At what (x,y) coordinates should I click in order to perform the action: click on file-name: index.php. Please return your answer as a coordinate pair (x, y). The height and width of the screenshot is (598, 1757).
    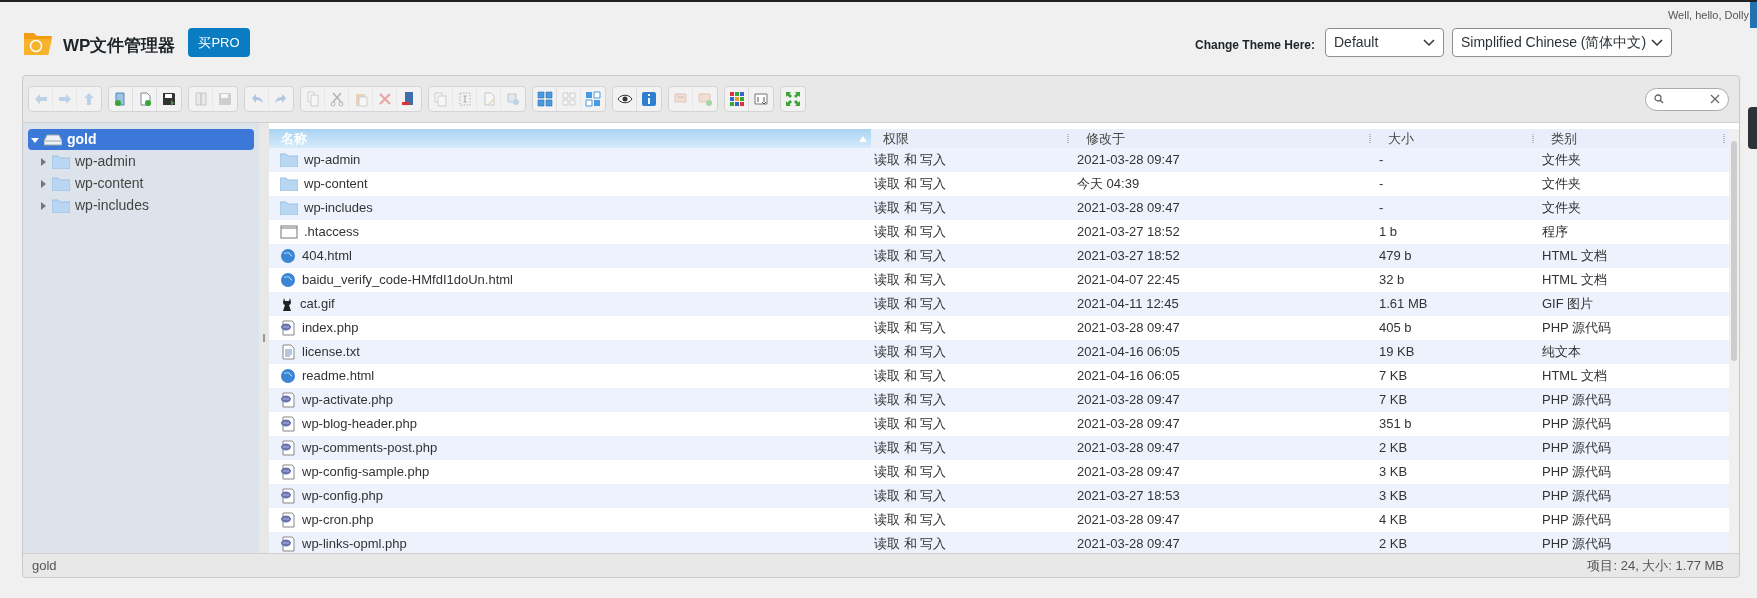
    Looking at the image, I should click on (330, 328).